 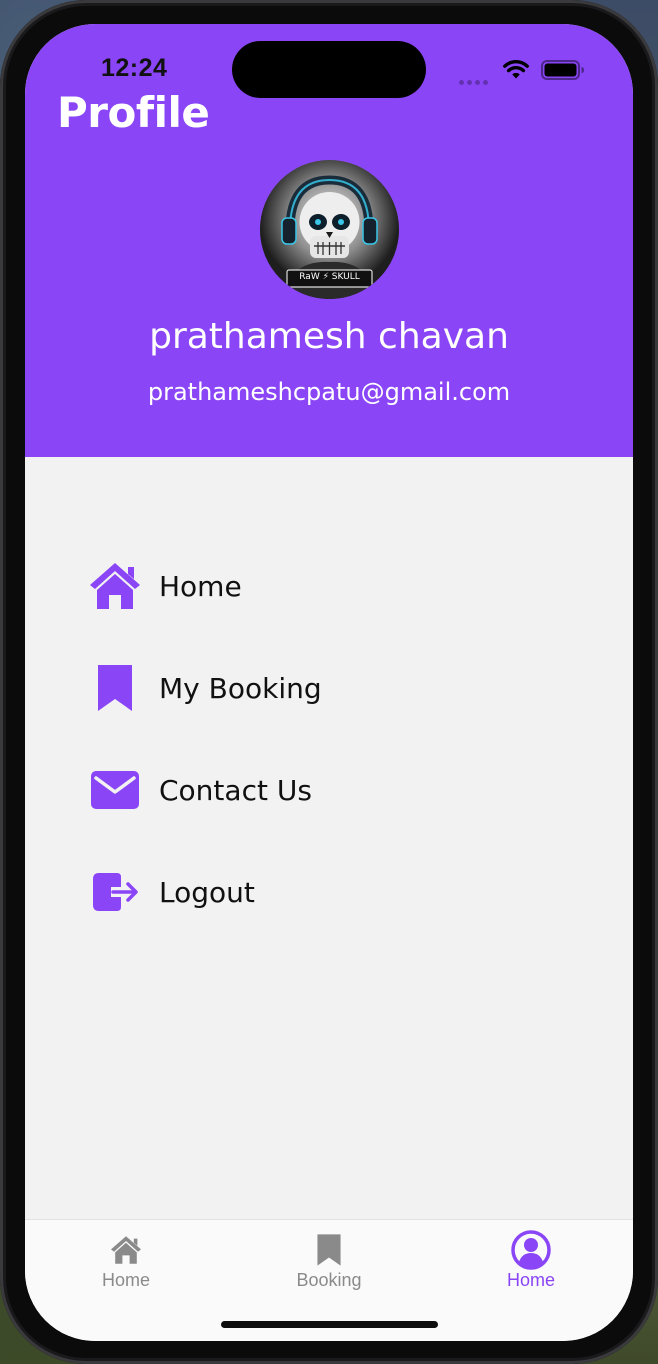 I want to click on menu-item-label: Logout, so click(x=207, y=892).